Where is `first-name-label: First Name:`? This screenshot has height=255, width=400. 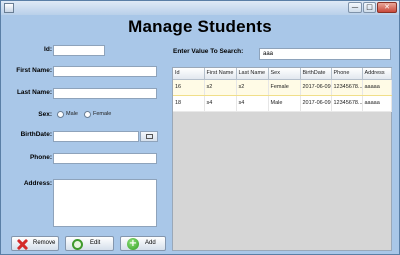
first-name-label: First Name: is located at coordinates (34, 70).